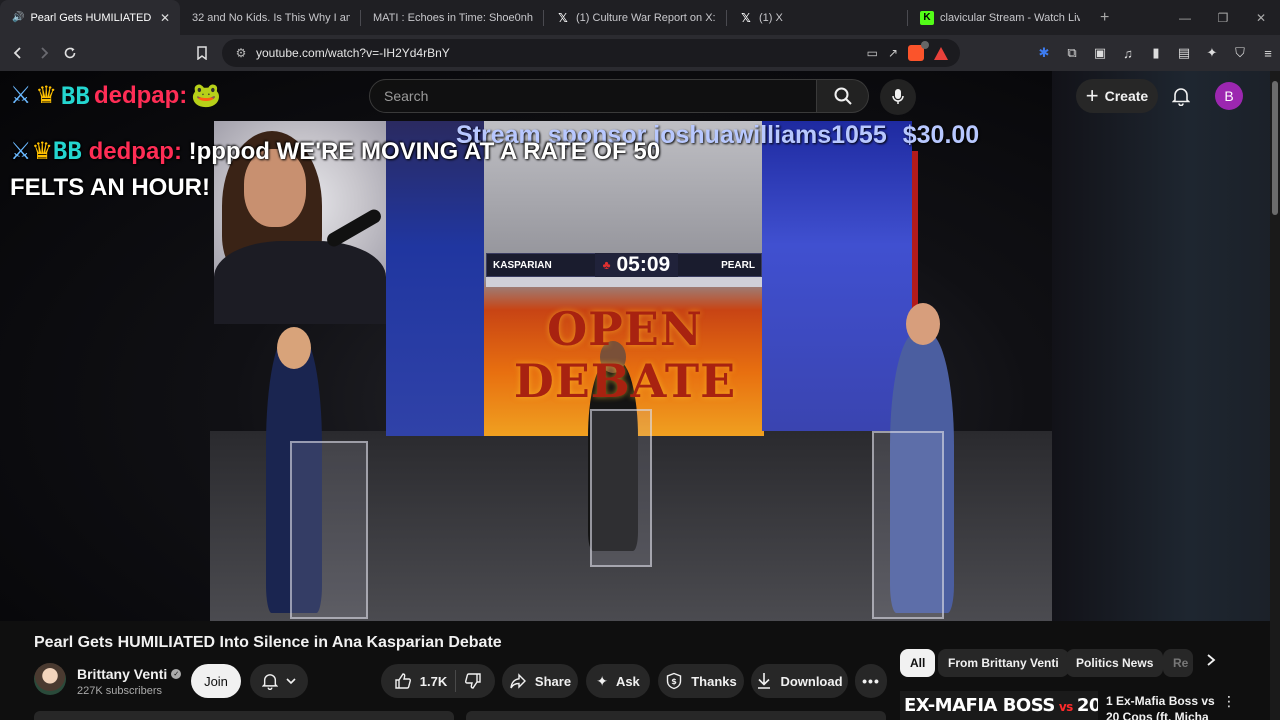 The height and width of the screenshot is (720, 1280). What do you see at coordinates (1229, 96) in the screenshot?
I see `account-avatar: B` at bounding box center [1229, 96].